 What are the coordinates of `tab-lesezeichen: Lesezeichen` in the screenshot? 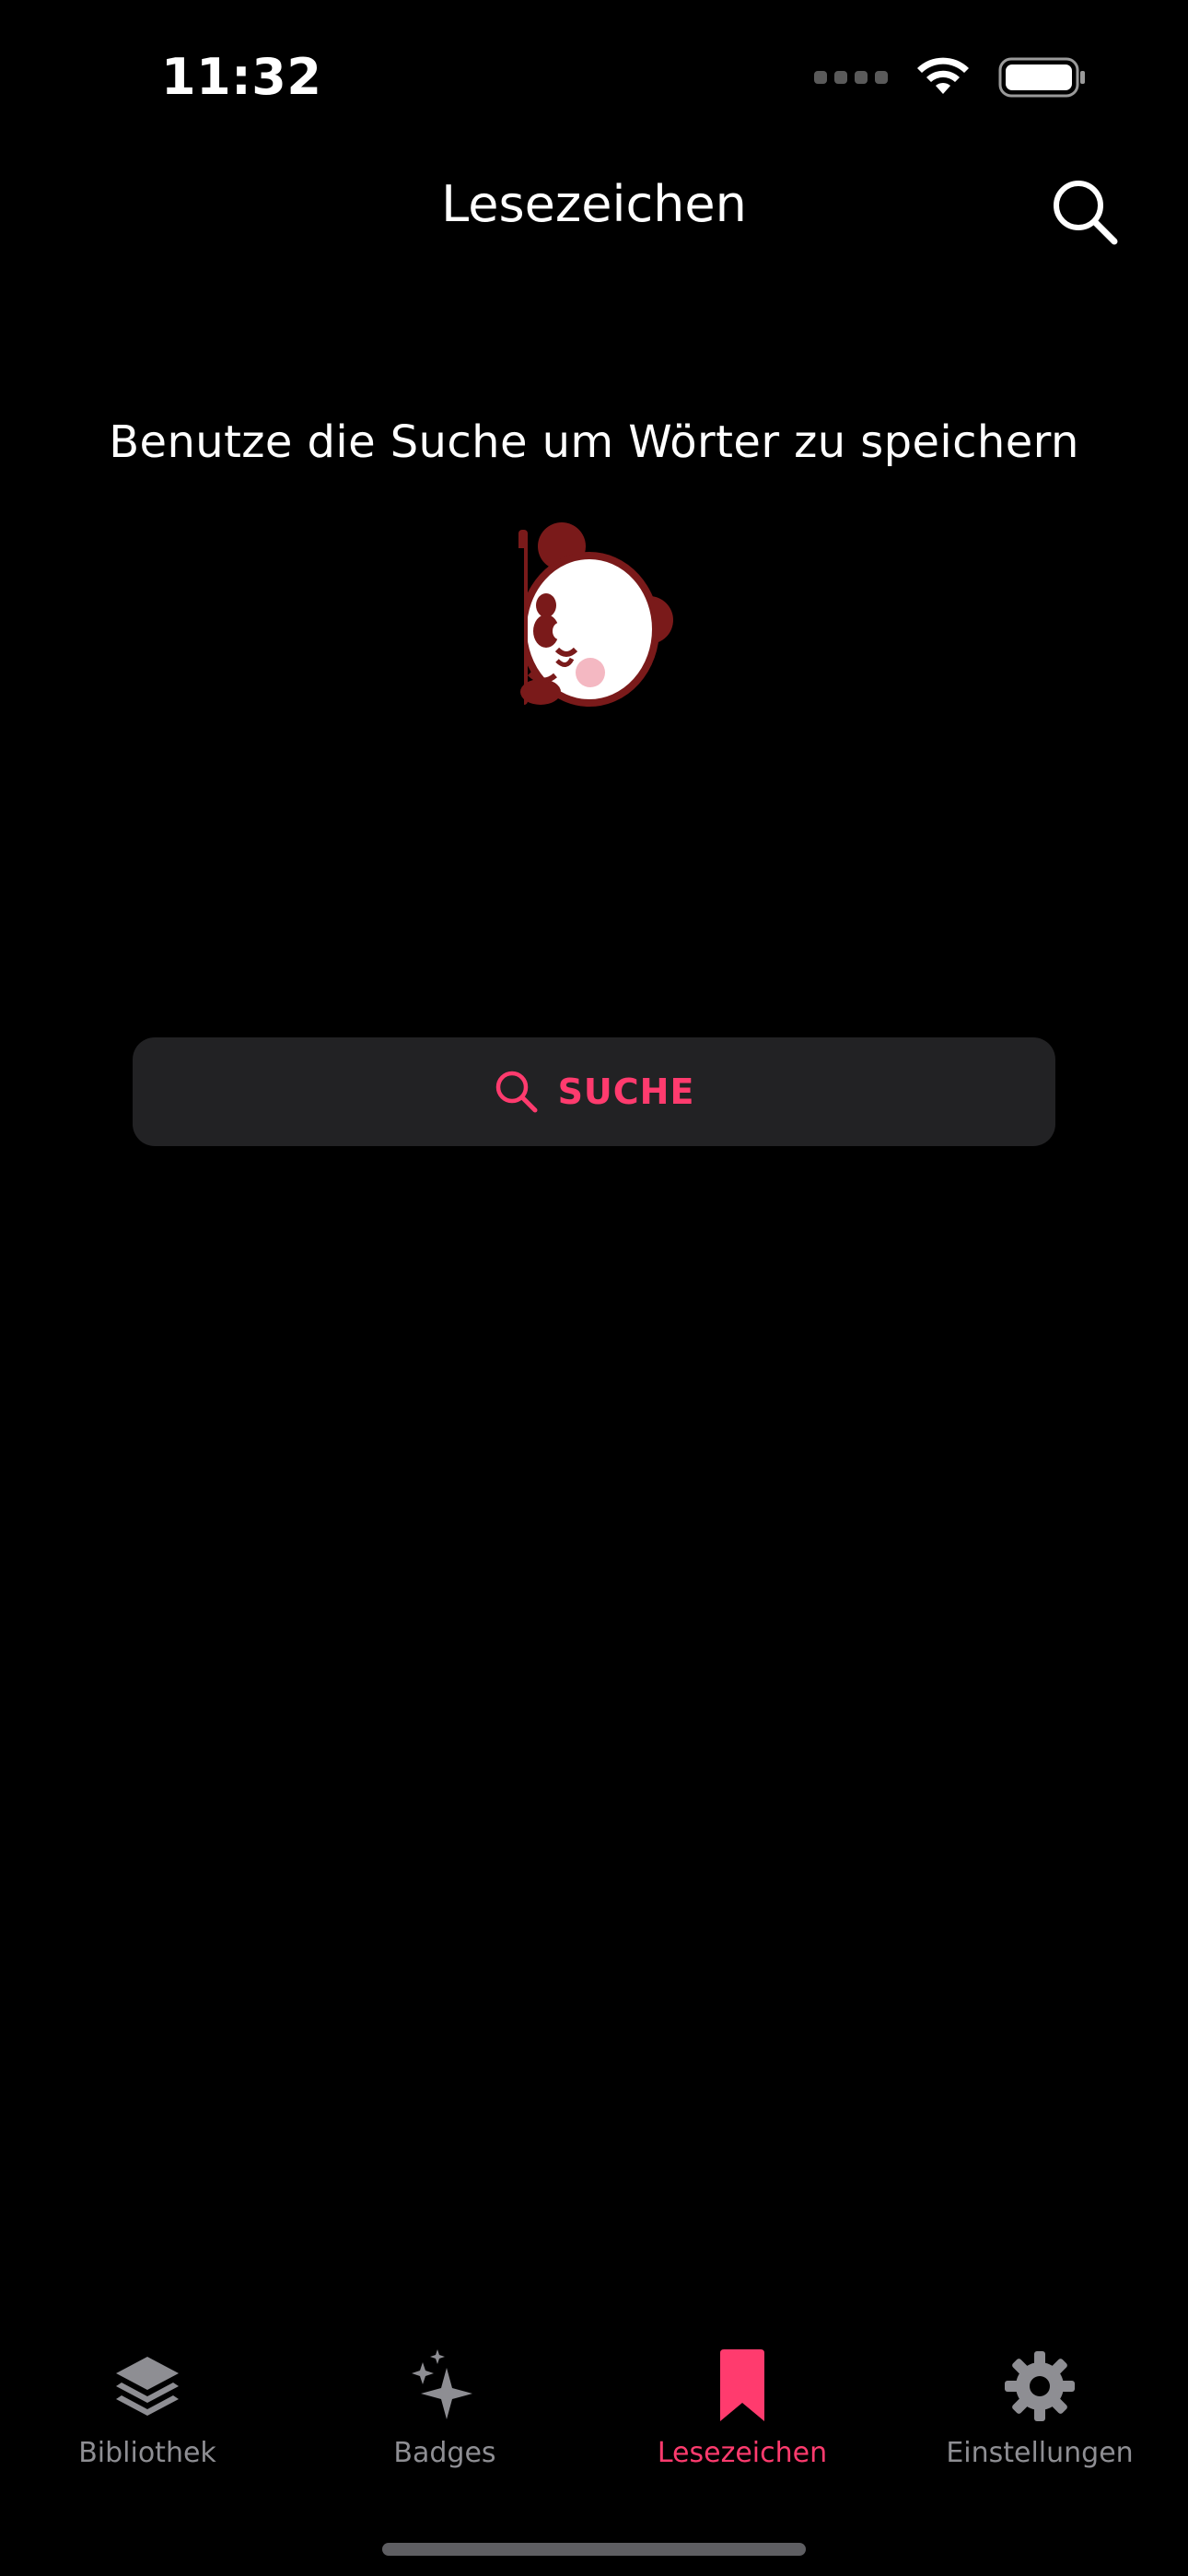 It's located at (742, 2407).